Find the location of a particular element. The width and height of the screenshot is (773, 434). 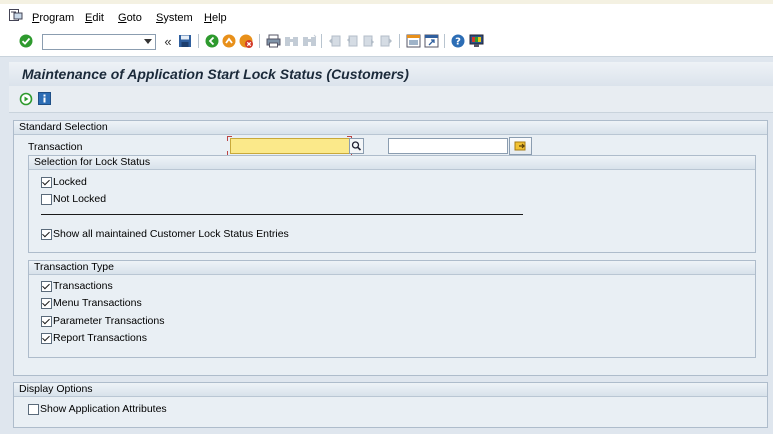

show-application-attributes-label: Show Application Attributes is located at coordinates (103, 409).